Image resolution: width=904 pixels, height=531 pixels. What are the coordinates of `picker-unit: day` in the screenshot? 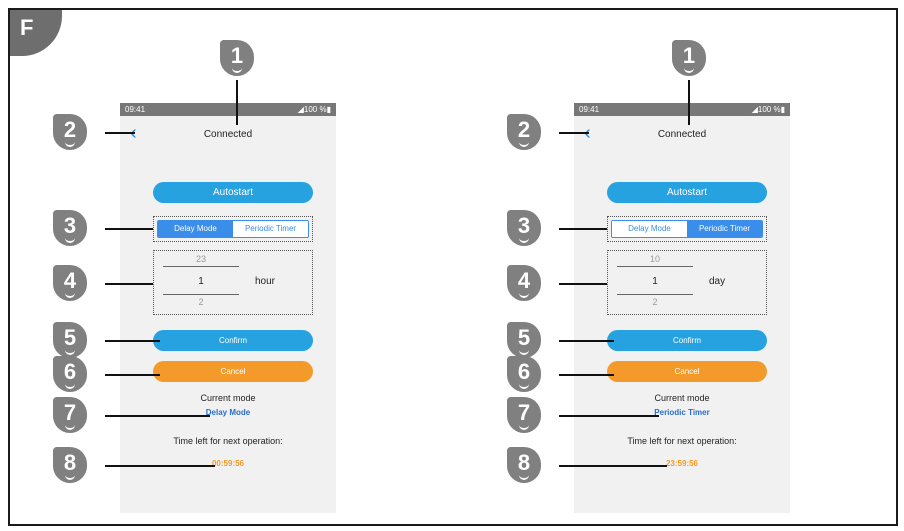 It's located at (717, 281).